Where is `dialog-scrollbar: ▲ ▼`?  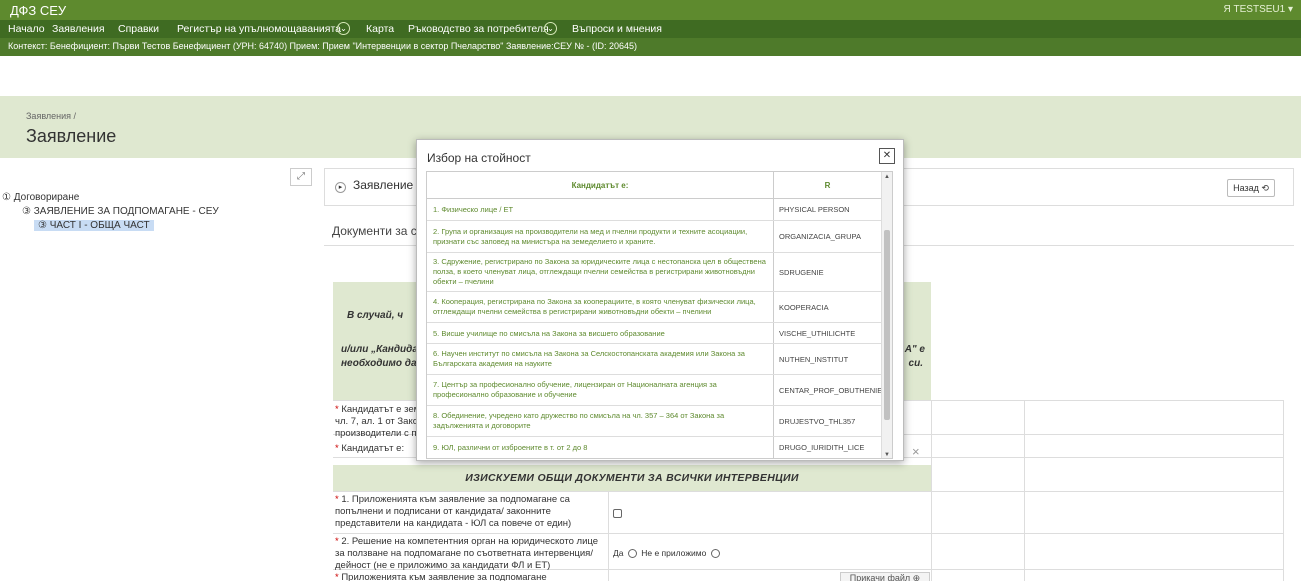
dialog-scrollbar: ▲ ▼ is located at coordinates (886, 315).